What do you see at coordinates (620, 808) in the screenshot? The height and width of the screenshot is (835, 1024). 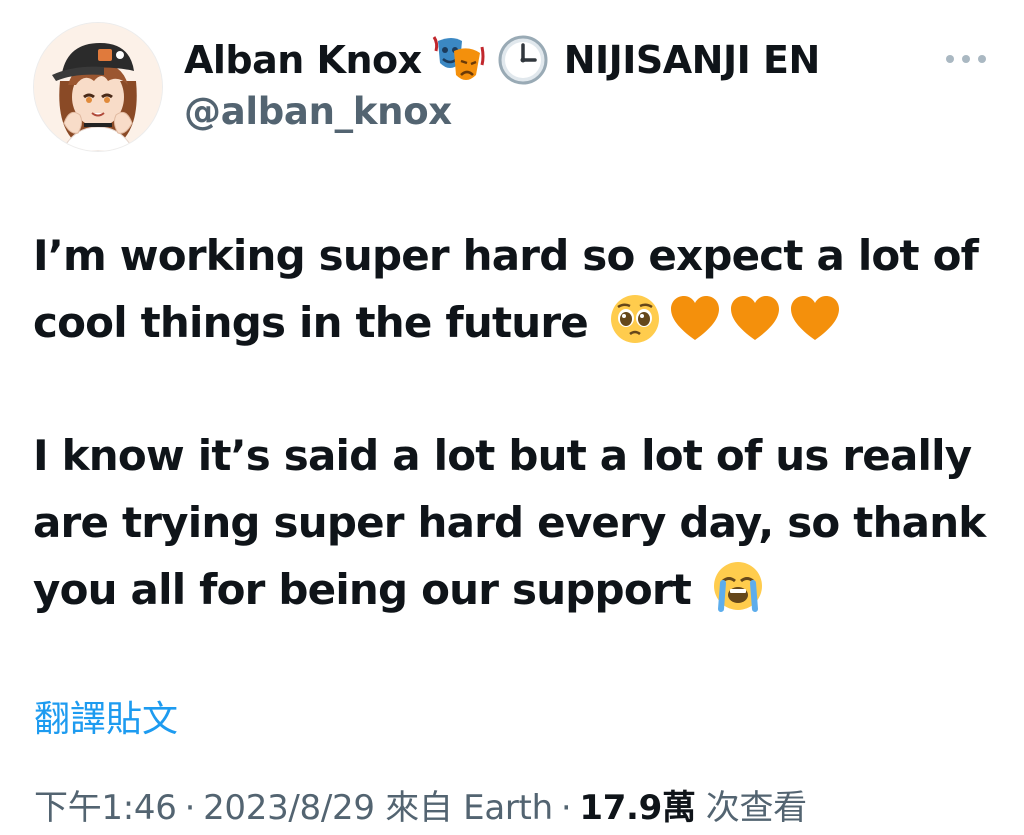 I see `views-count: 17.9` at bounding box center [620, 808].